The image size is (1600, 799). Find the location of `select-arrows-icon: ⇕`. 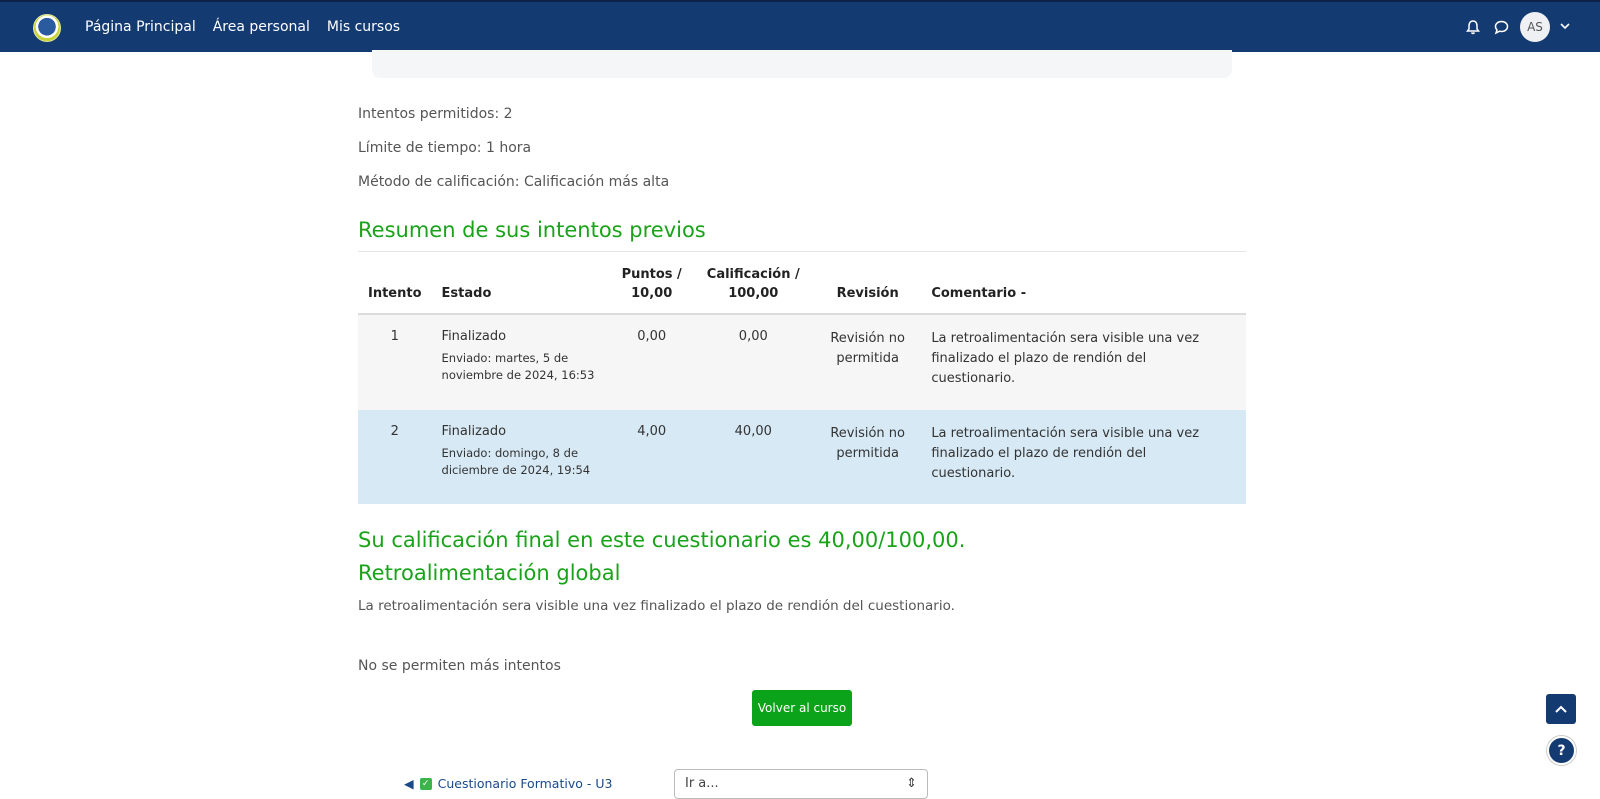

select-arrows-icon: ⇕ is located at coordinates (911, 783).